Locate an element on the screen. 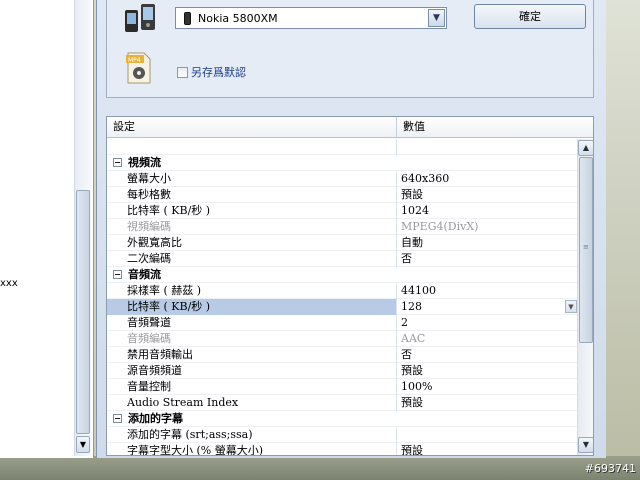 This screenshot has width=640, height=480. table-row: 比特率 ( KB/秒 ) 1024 is located at coordinates (342, 210).